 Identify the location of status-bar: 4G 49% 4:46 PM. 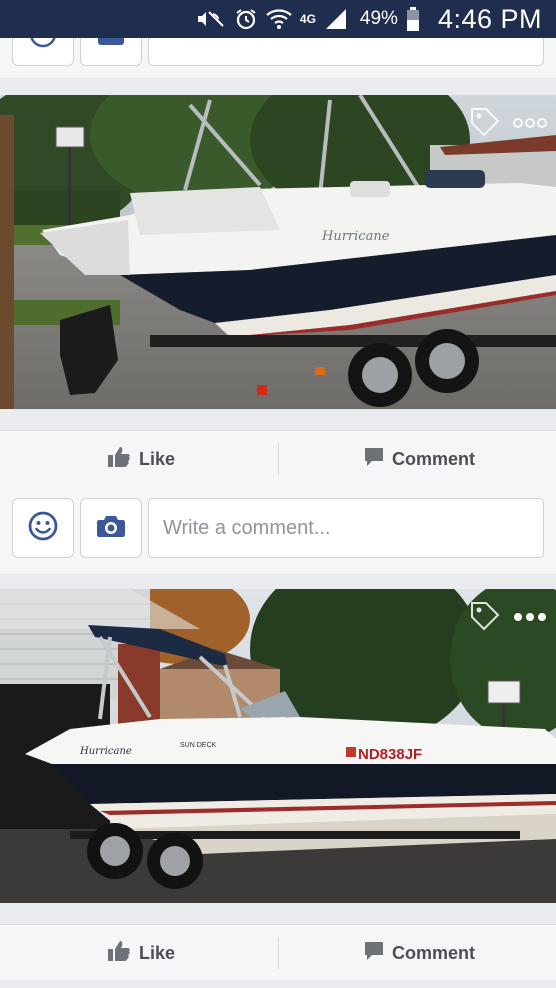
(278, 19).